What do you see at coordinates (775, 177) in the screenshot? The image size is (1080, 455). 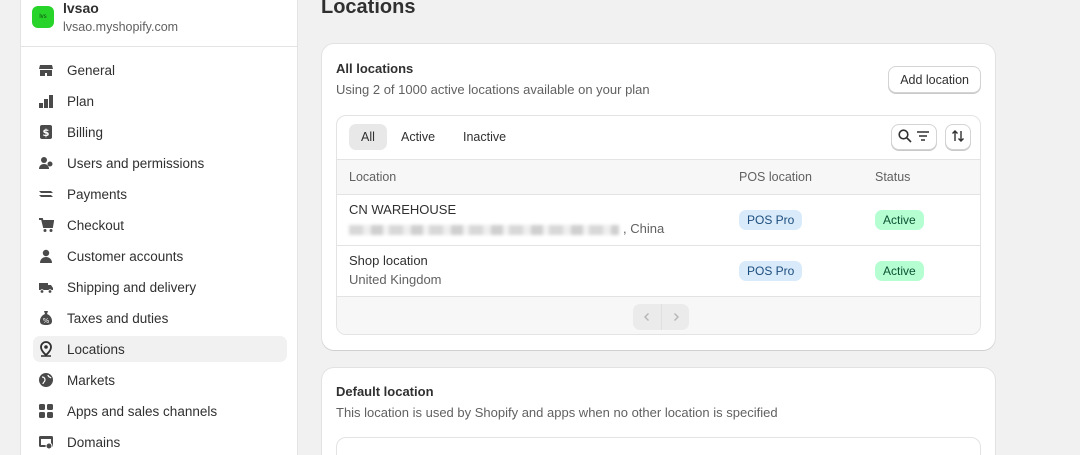 I see `column-pos-location: POS location` at bounding box center [775, 177].